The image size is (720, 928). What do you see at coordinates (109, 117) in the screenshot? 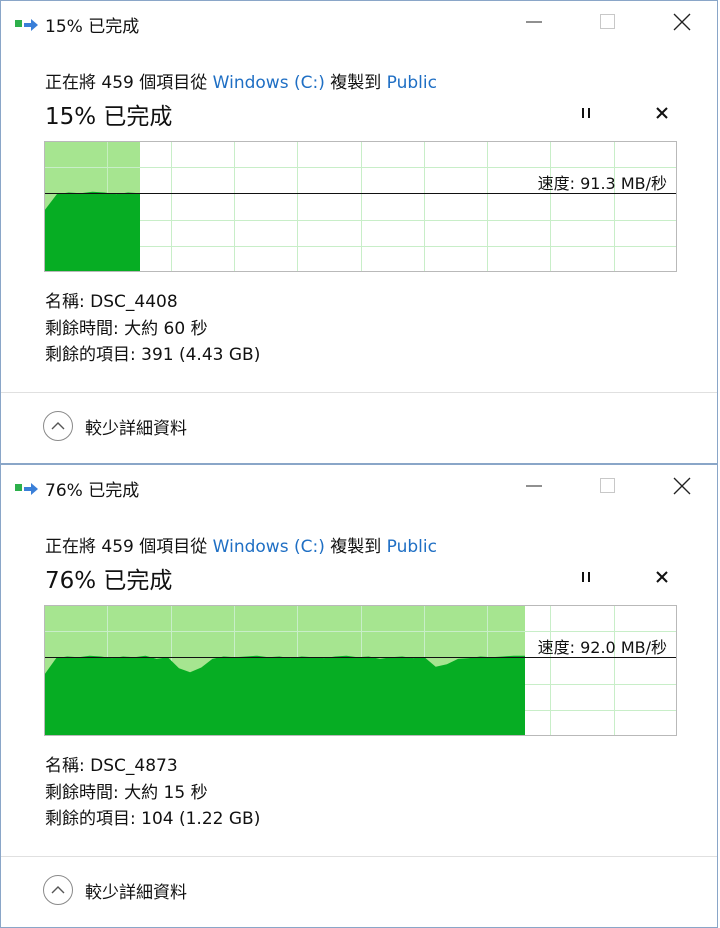
I see `percent-complete: 15% 已完成` at bounding box center [109, 117].